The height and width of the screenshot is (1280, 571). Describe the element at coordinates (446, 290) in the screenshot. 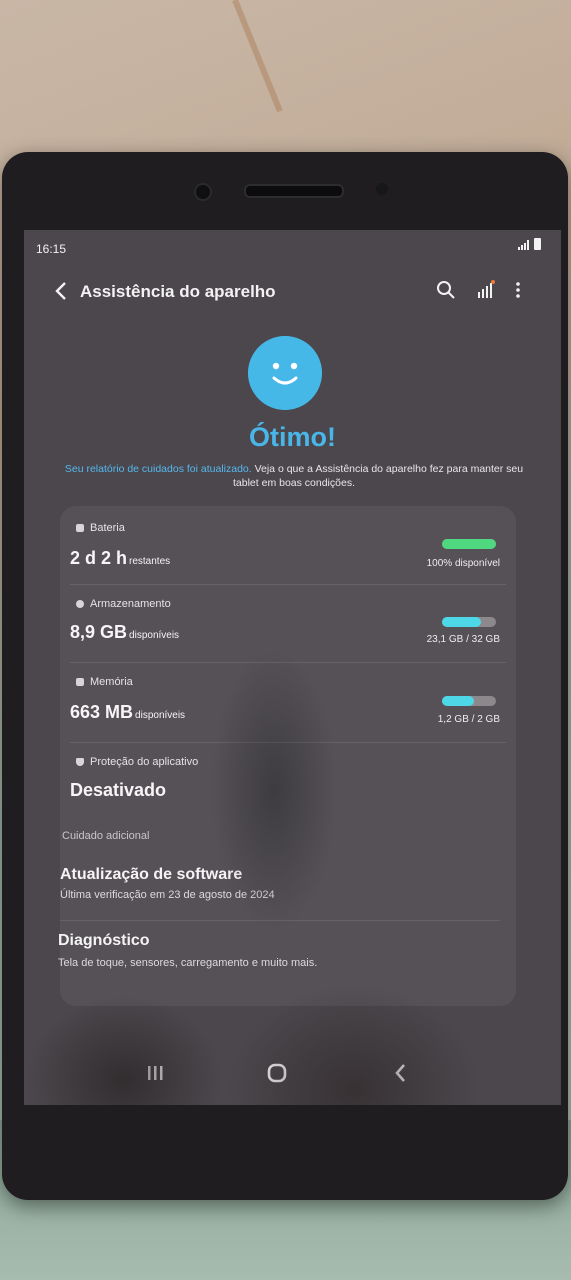

I see `search-icon` at that location.